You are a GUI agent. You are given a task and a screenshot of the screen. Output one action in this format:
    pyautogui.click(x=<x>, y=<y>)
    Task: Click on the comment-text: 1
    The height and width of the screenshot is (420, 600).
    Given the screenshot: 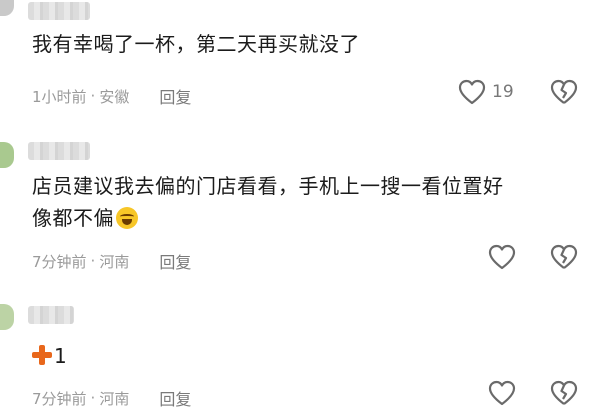 What is the action you would take?
    pyautogui.click(x=49, y=356)
    